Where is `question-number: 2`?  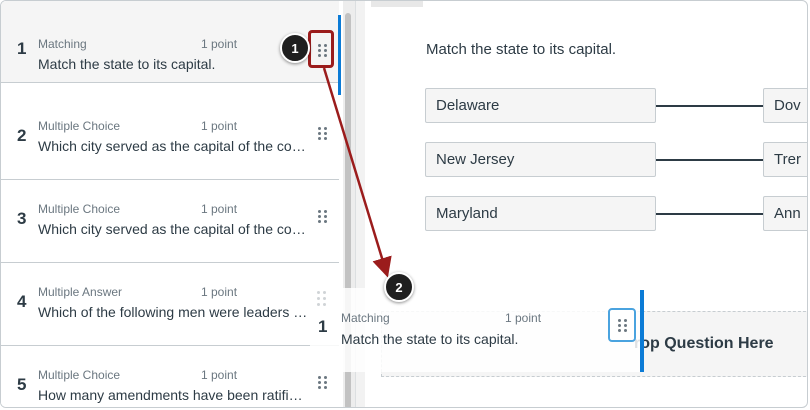 question-number: 2 is located at coordinates (22, 135).